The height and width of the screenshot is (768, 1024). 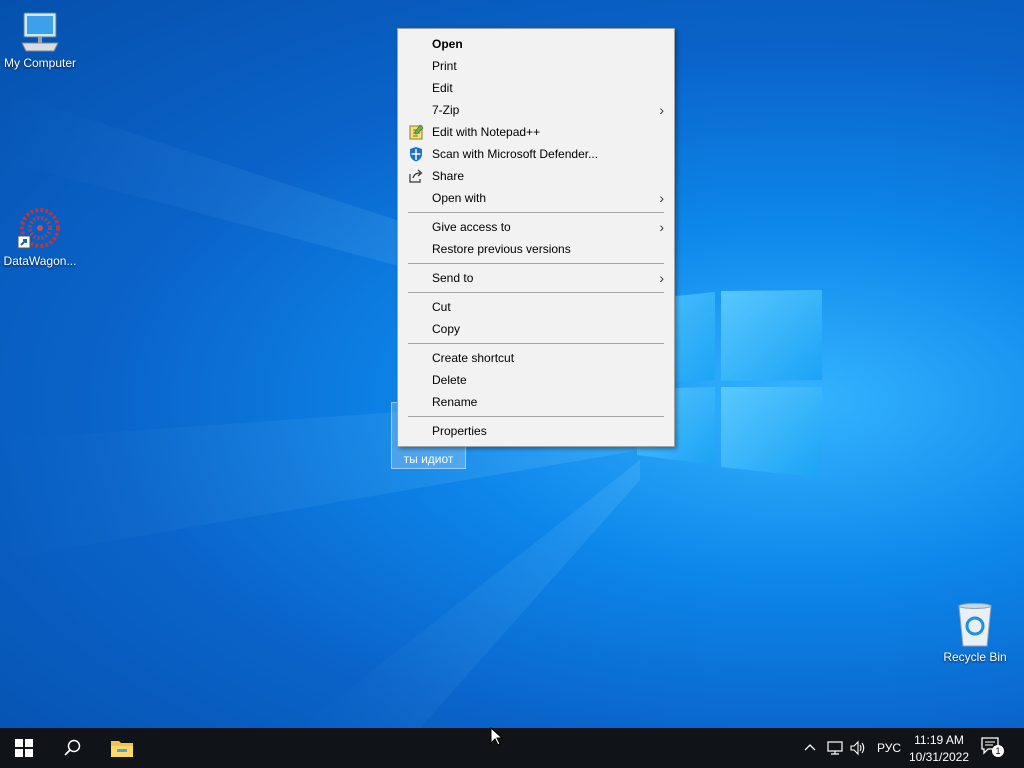 What do you see at coordinates (497, 736) in the screenshot?
I see `mouse-cursor-icon` at bounding box center [497, 736].